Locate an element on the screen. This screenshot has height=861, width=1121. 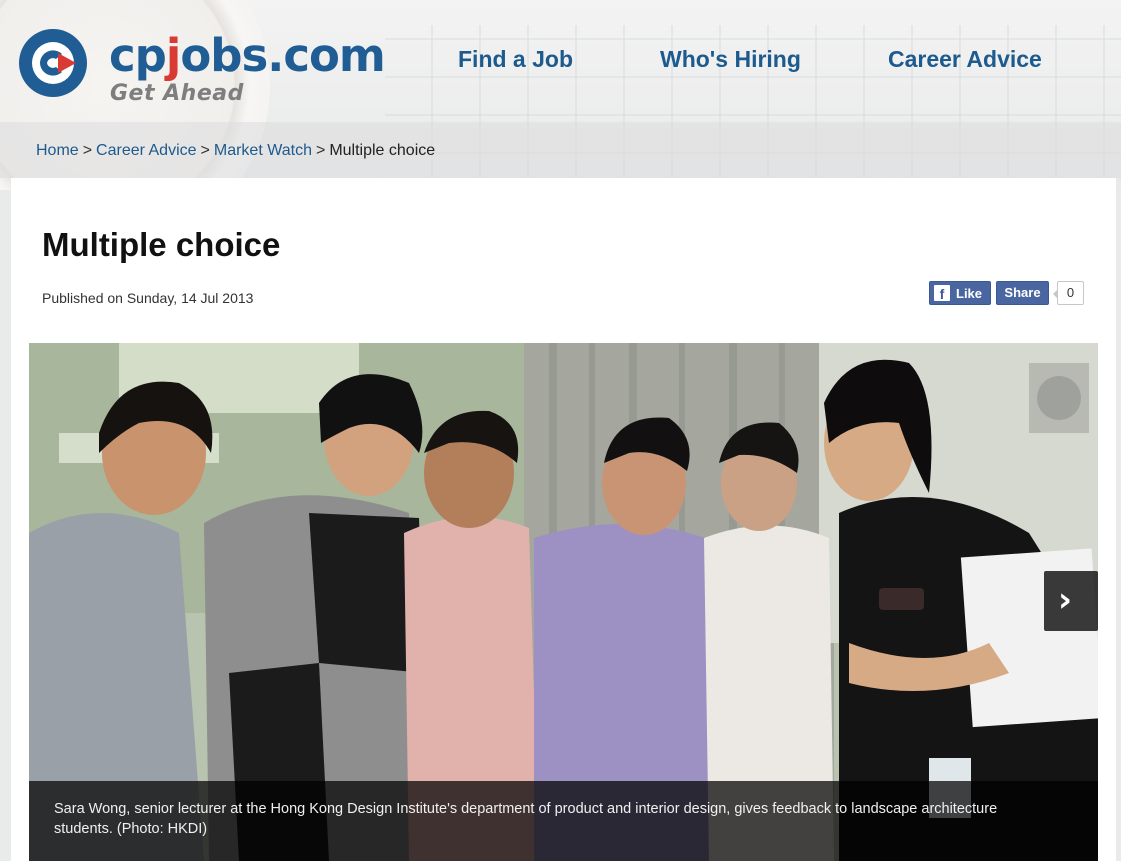
share-count: 0 is located at coordinates (1068, 293).